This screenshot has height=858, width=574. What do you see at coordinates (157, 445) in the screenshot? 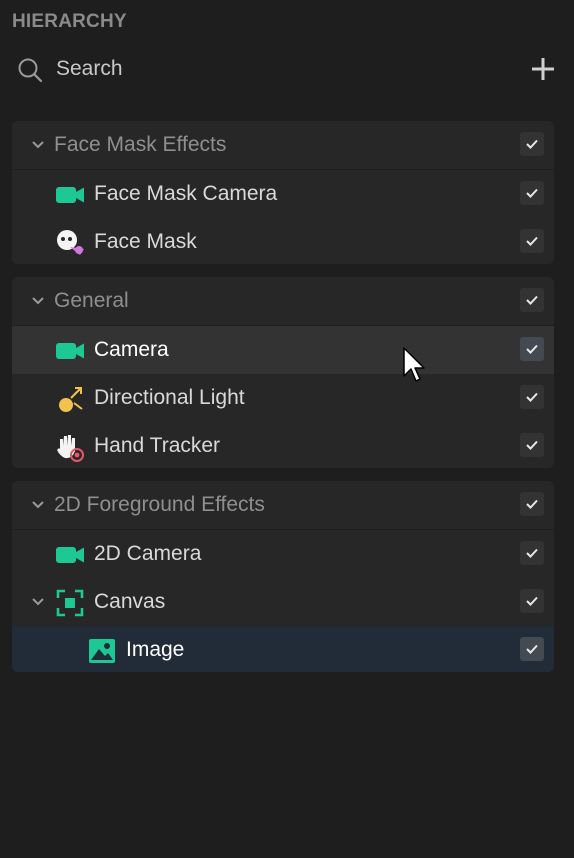
I see `item-label: Hand Tracker` at bounding box center [157, 445].